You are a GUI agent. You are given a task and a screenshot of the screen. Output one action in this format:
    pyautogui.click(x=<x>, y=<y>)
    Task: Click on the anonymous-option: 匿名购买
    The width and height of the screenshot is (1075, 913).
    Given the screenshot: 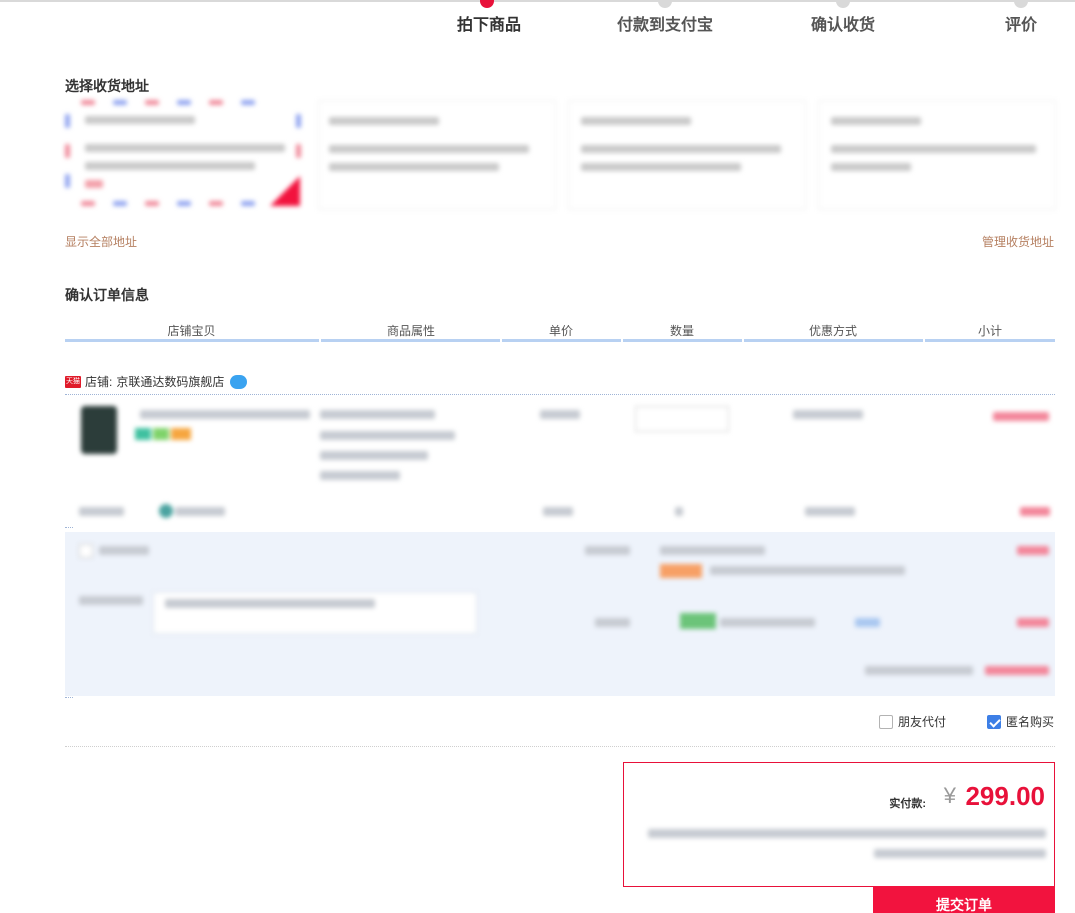 What is the action you would take?
    pyautogui.click(x=1020, y=721)
    